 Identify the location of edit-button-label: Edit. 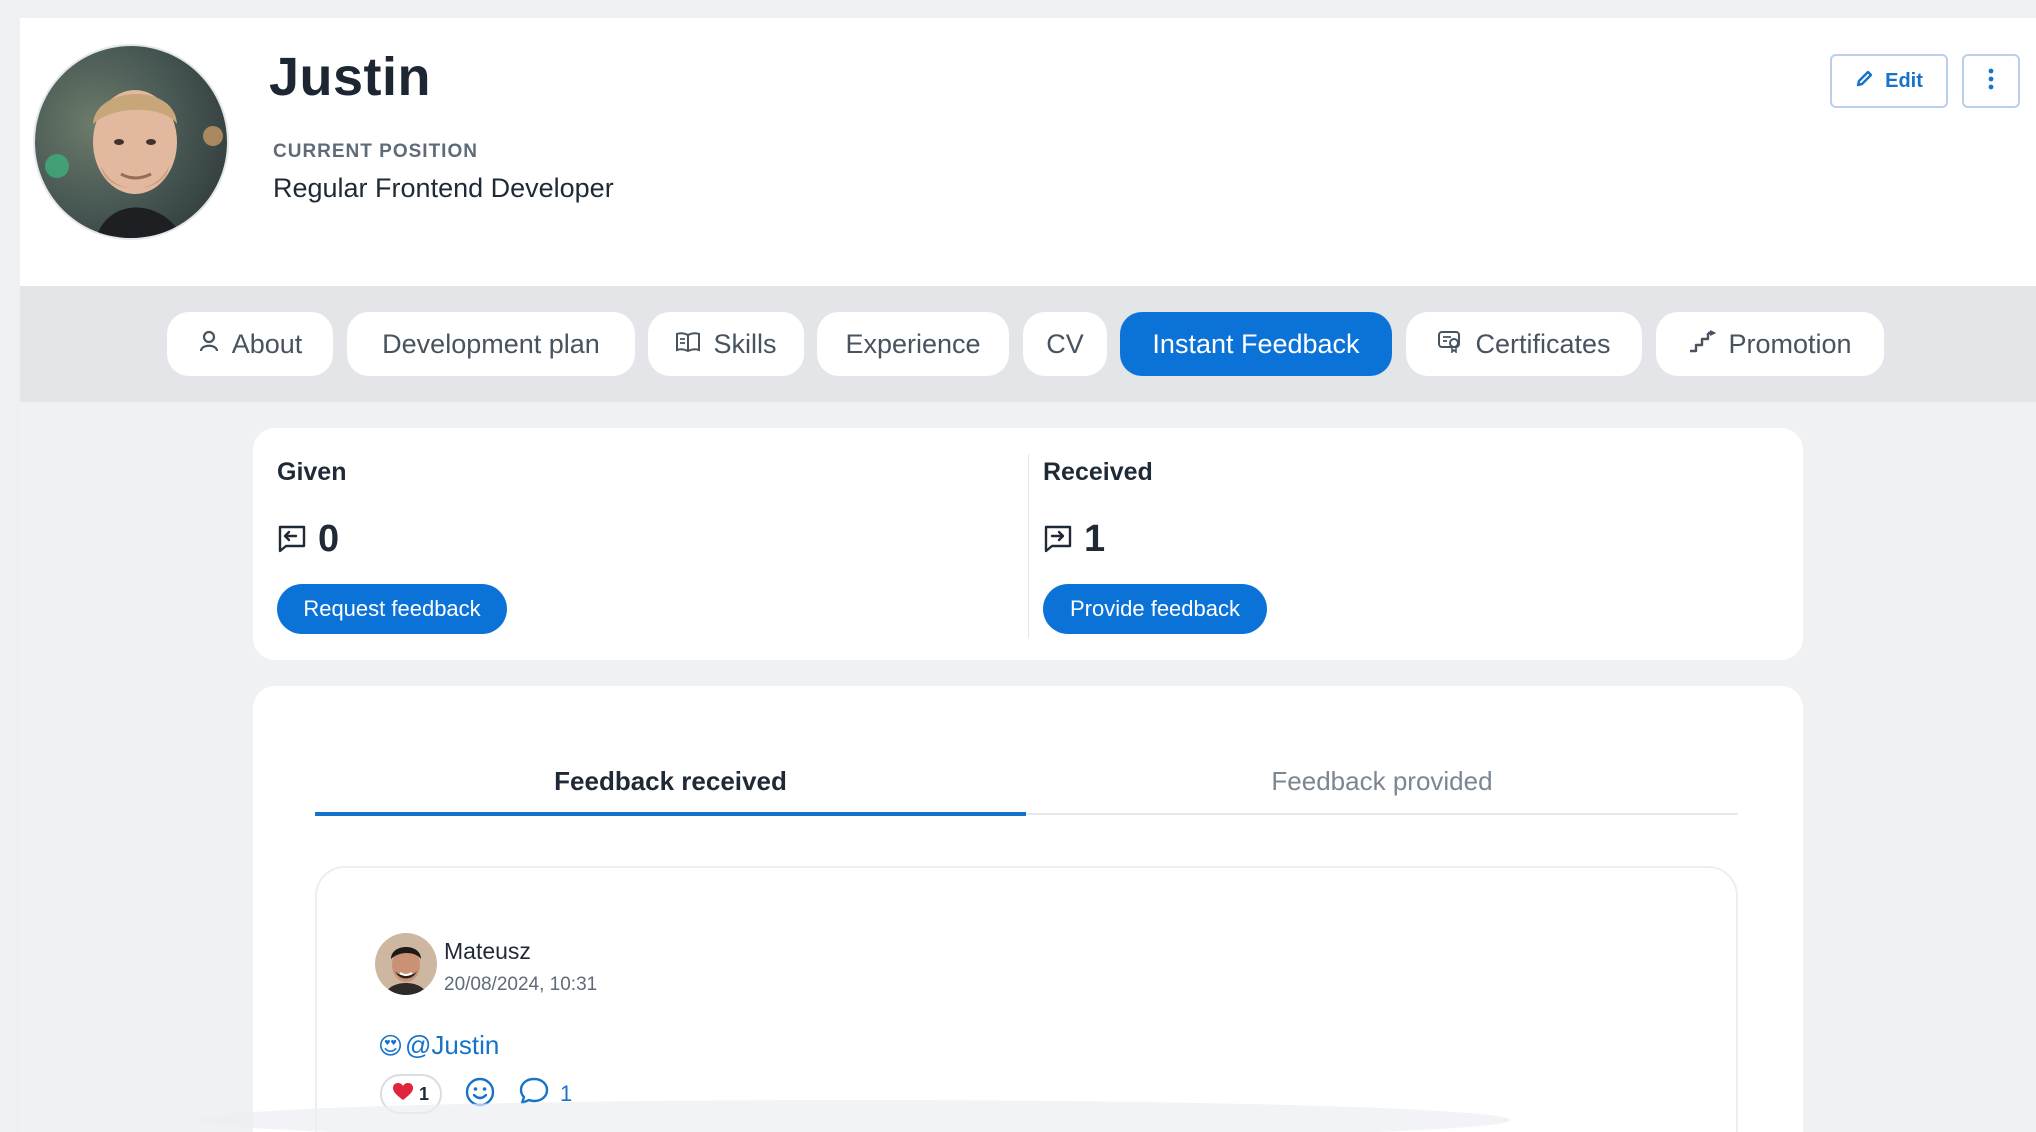
(1904, 80).